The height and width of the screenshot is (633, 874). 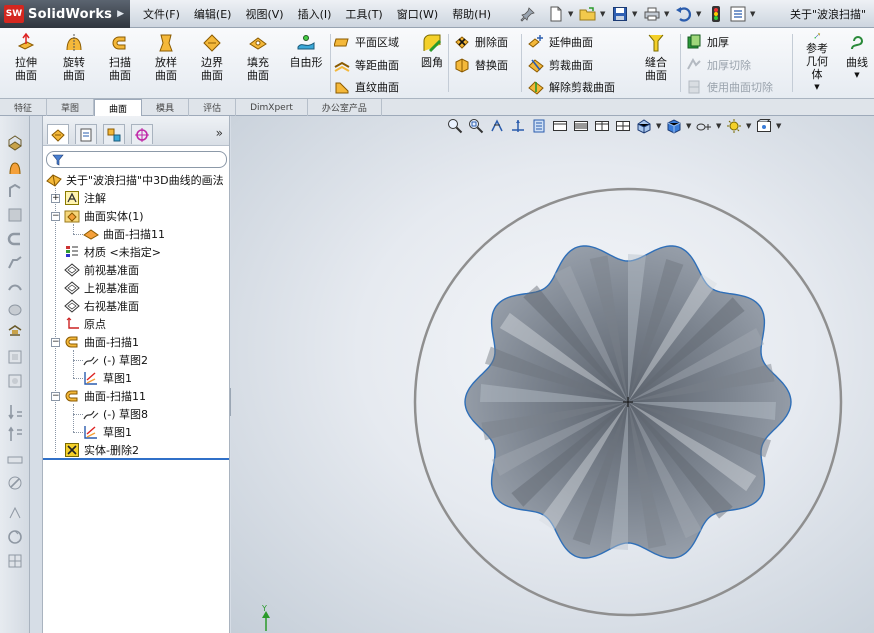 I want to click on rib-tool-icon, so click(x=15, y=287).